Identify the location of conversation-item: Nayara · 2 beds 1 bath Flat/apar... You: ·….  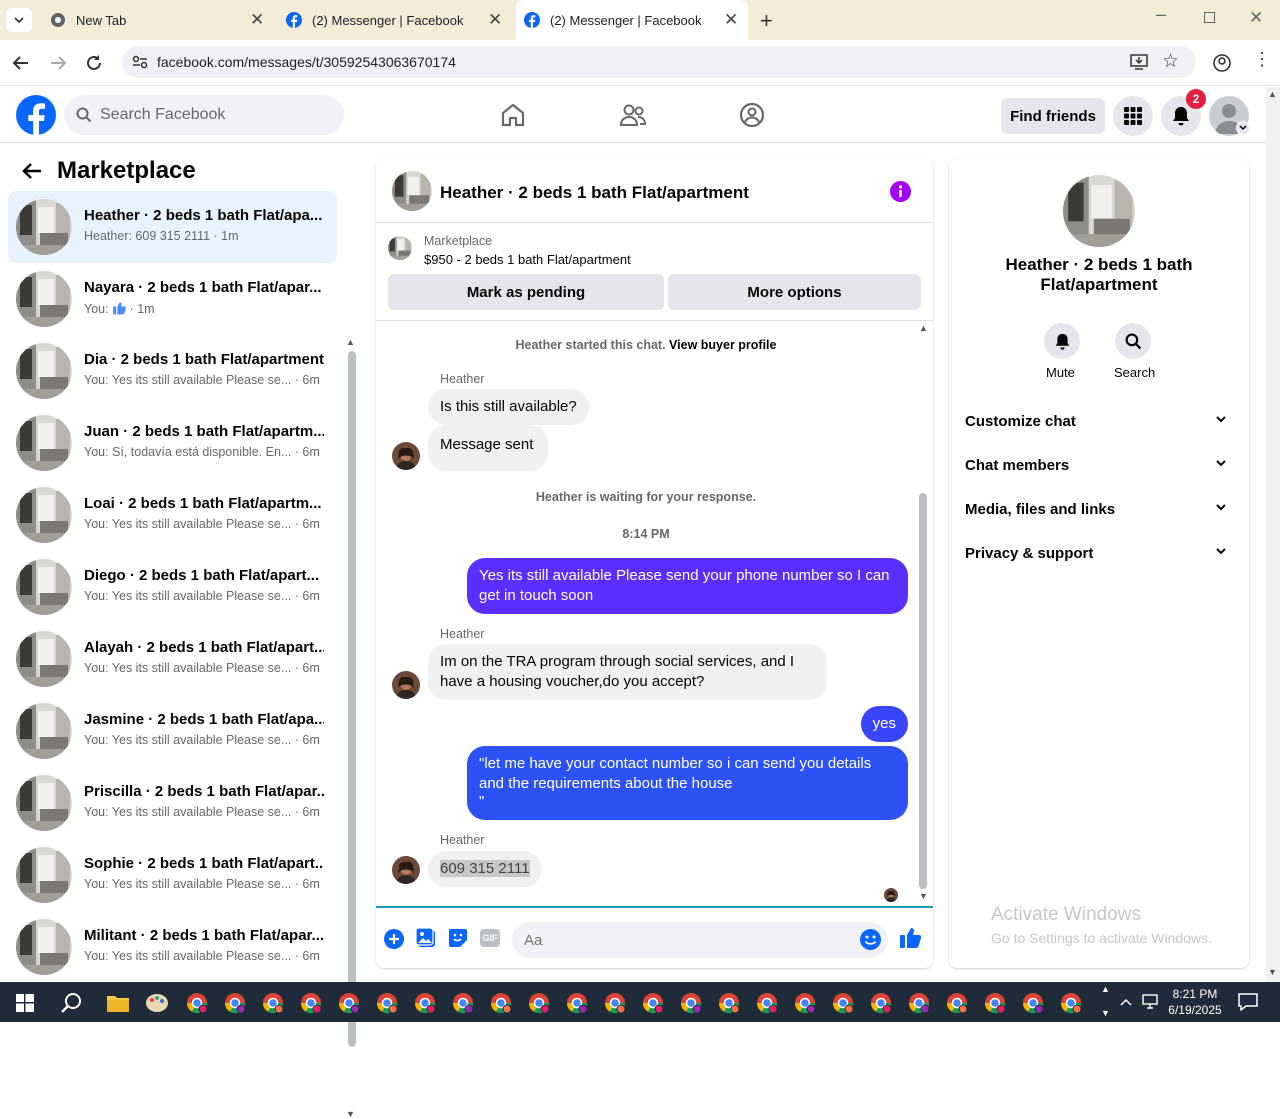
(172, 299).